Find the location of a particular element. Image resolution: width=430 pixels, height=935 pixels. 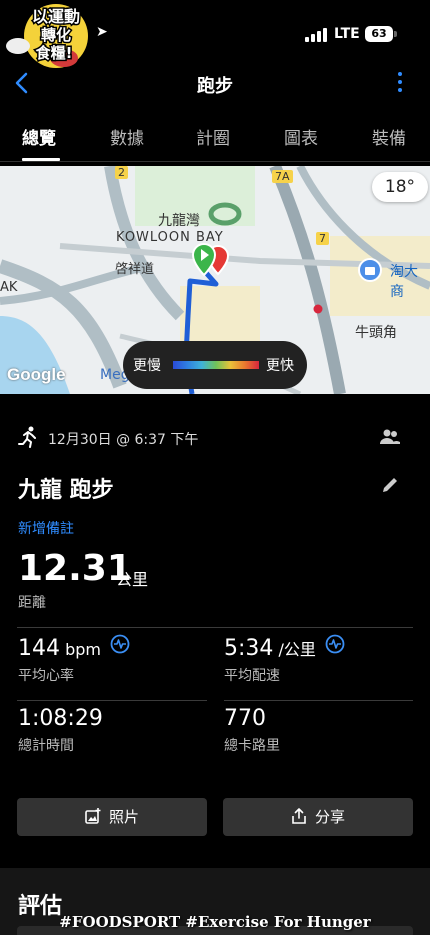

speed-legend: 更慢 更快 is located at coordinates (215, 365).